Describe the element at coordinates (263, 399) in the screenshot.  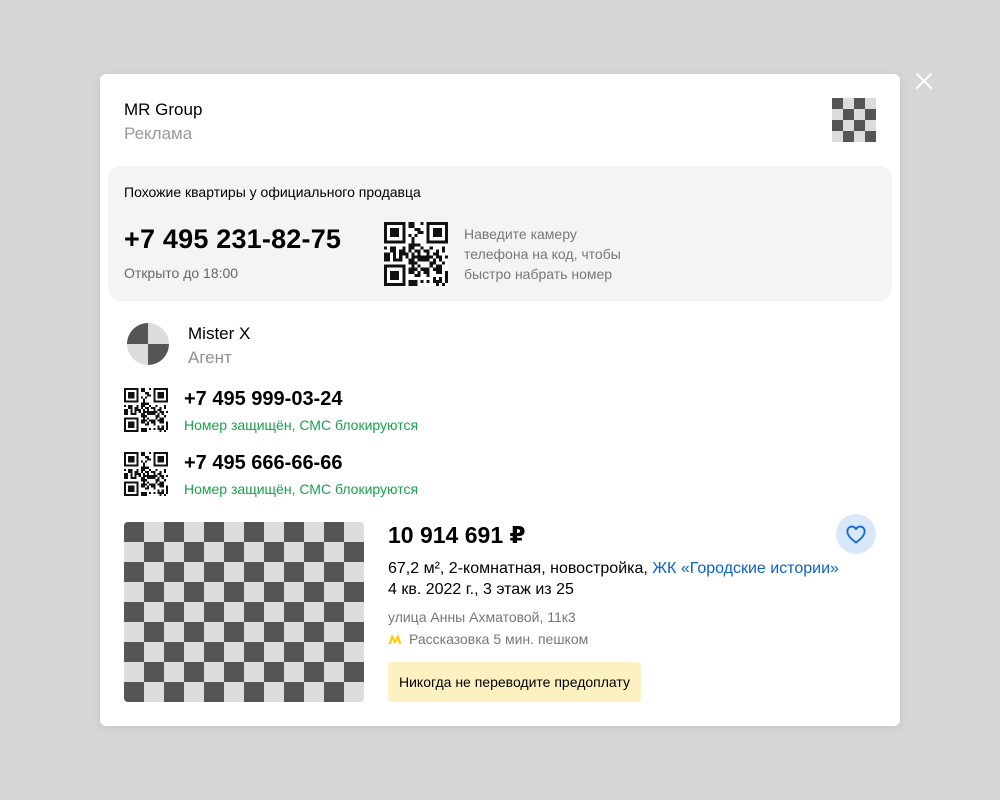
I see `agent-phone-number: +7 495 999-03-24` at that location.